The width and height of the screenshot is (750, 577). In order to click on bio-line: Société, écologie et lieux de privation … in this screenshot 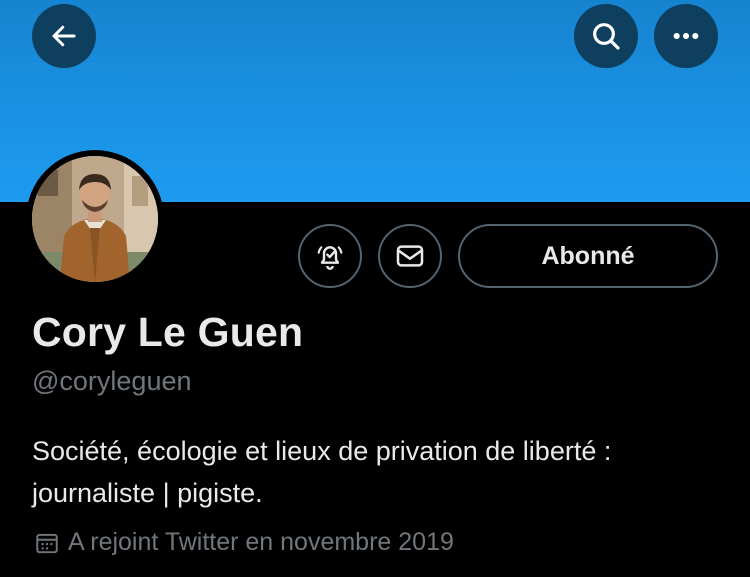, I will do `click(322, 451)`.